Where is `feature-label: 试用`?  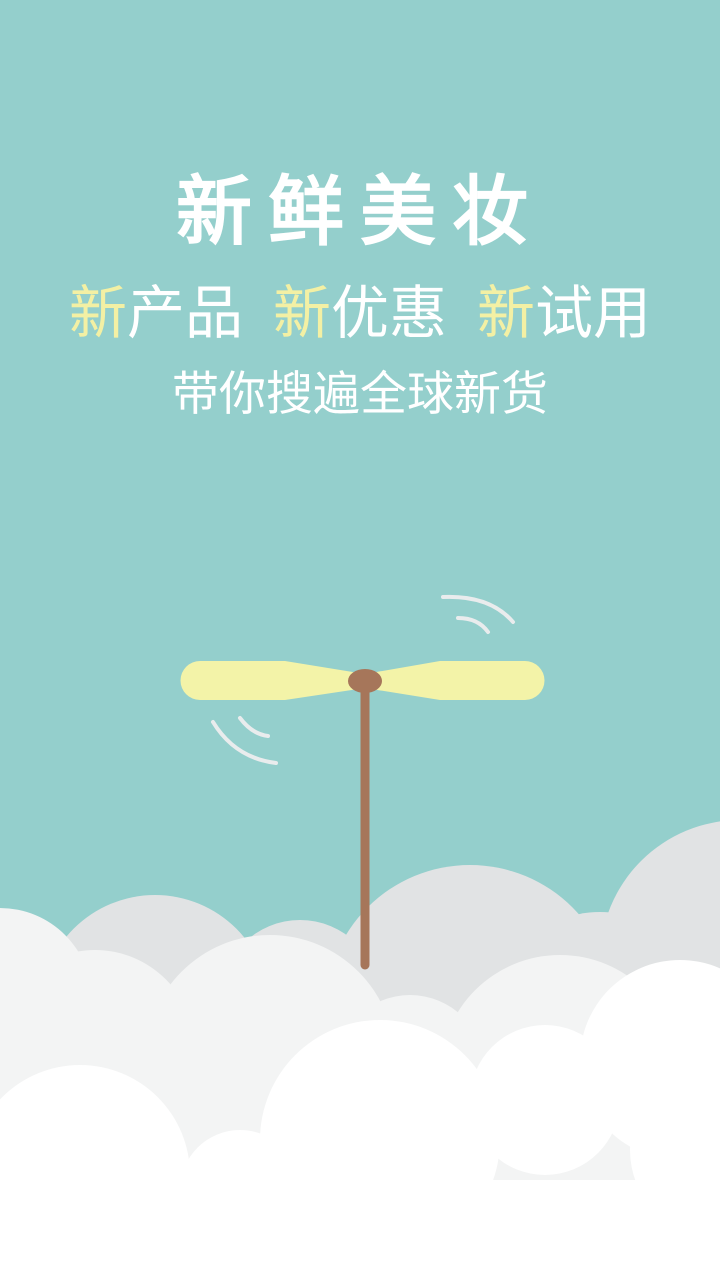
feature-label: 试用 is located at coordinates (593, 313).